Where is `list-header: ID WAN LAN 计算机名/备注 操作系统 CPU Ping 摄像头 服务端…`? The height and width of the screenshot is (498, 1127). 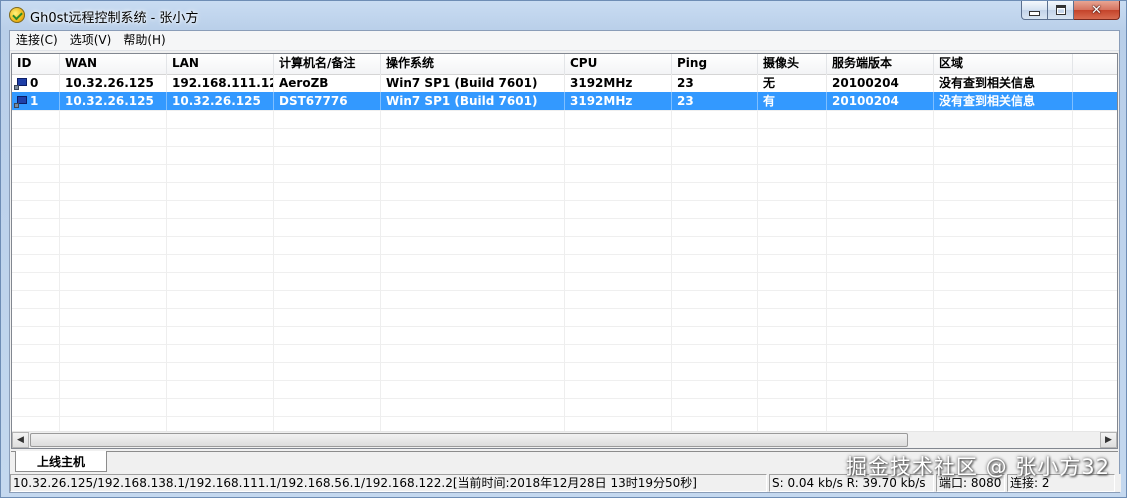
list-header: ID WAN LAN 计算机名/备注 操作系统 CPU Ping 摄像头 服务端… is located at coordinates (564, 64).